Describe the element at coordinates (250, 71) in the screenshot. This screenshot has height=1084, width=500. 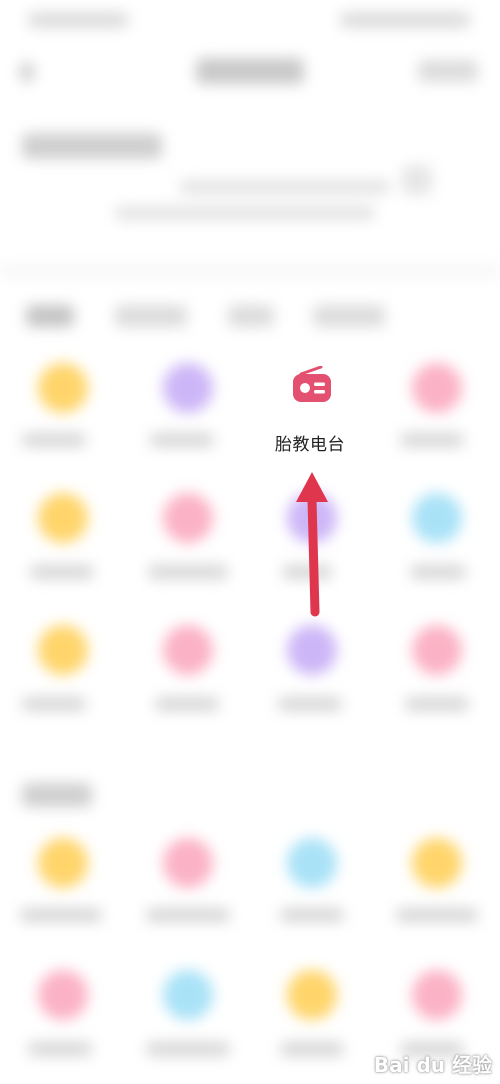
I see `page-title` at that location.